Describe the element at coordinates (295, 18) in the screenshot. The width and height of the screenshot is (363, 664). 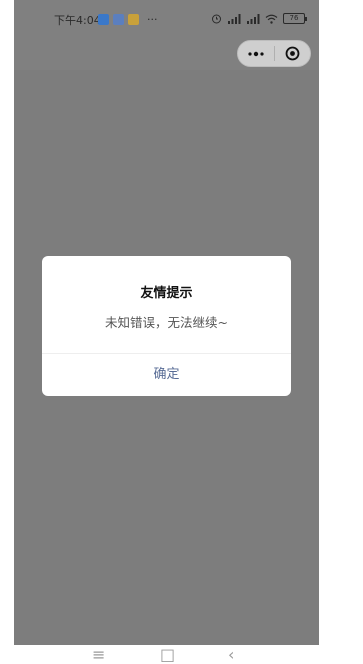
I see `battery-icon: 76` at that location.